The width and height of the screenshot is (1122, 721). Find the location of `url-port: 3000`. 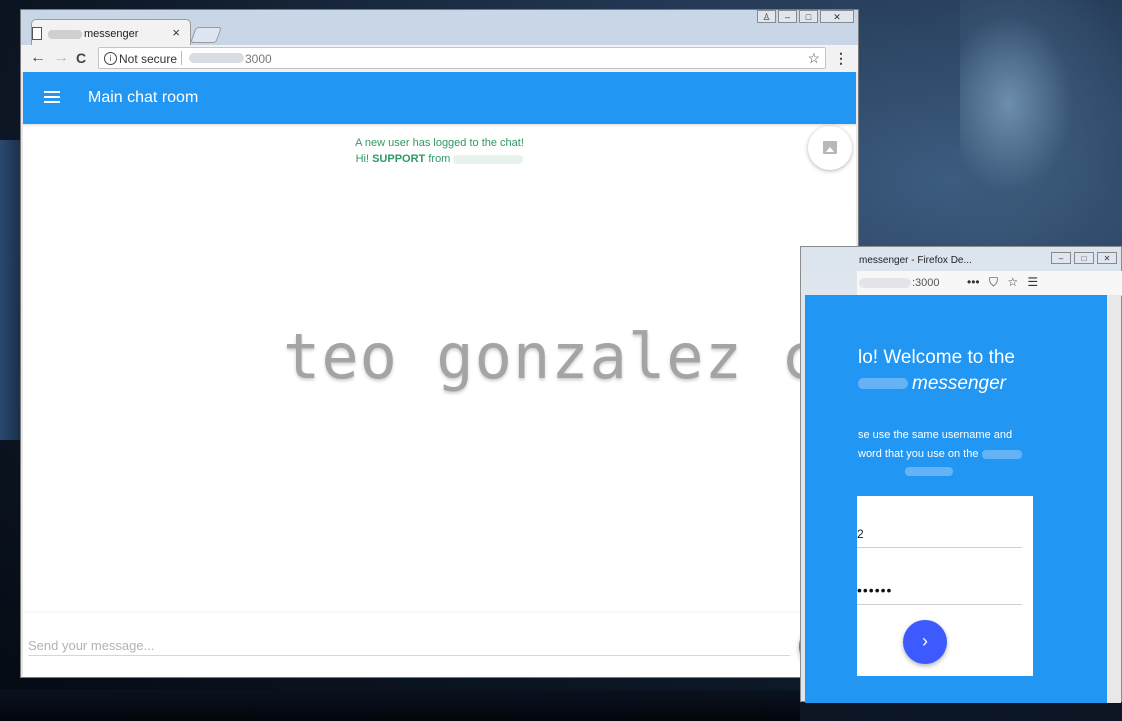

url-port: 3000 is located at coordinates (258, 59).